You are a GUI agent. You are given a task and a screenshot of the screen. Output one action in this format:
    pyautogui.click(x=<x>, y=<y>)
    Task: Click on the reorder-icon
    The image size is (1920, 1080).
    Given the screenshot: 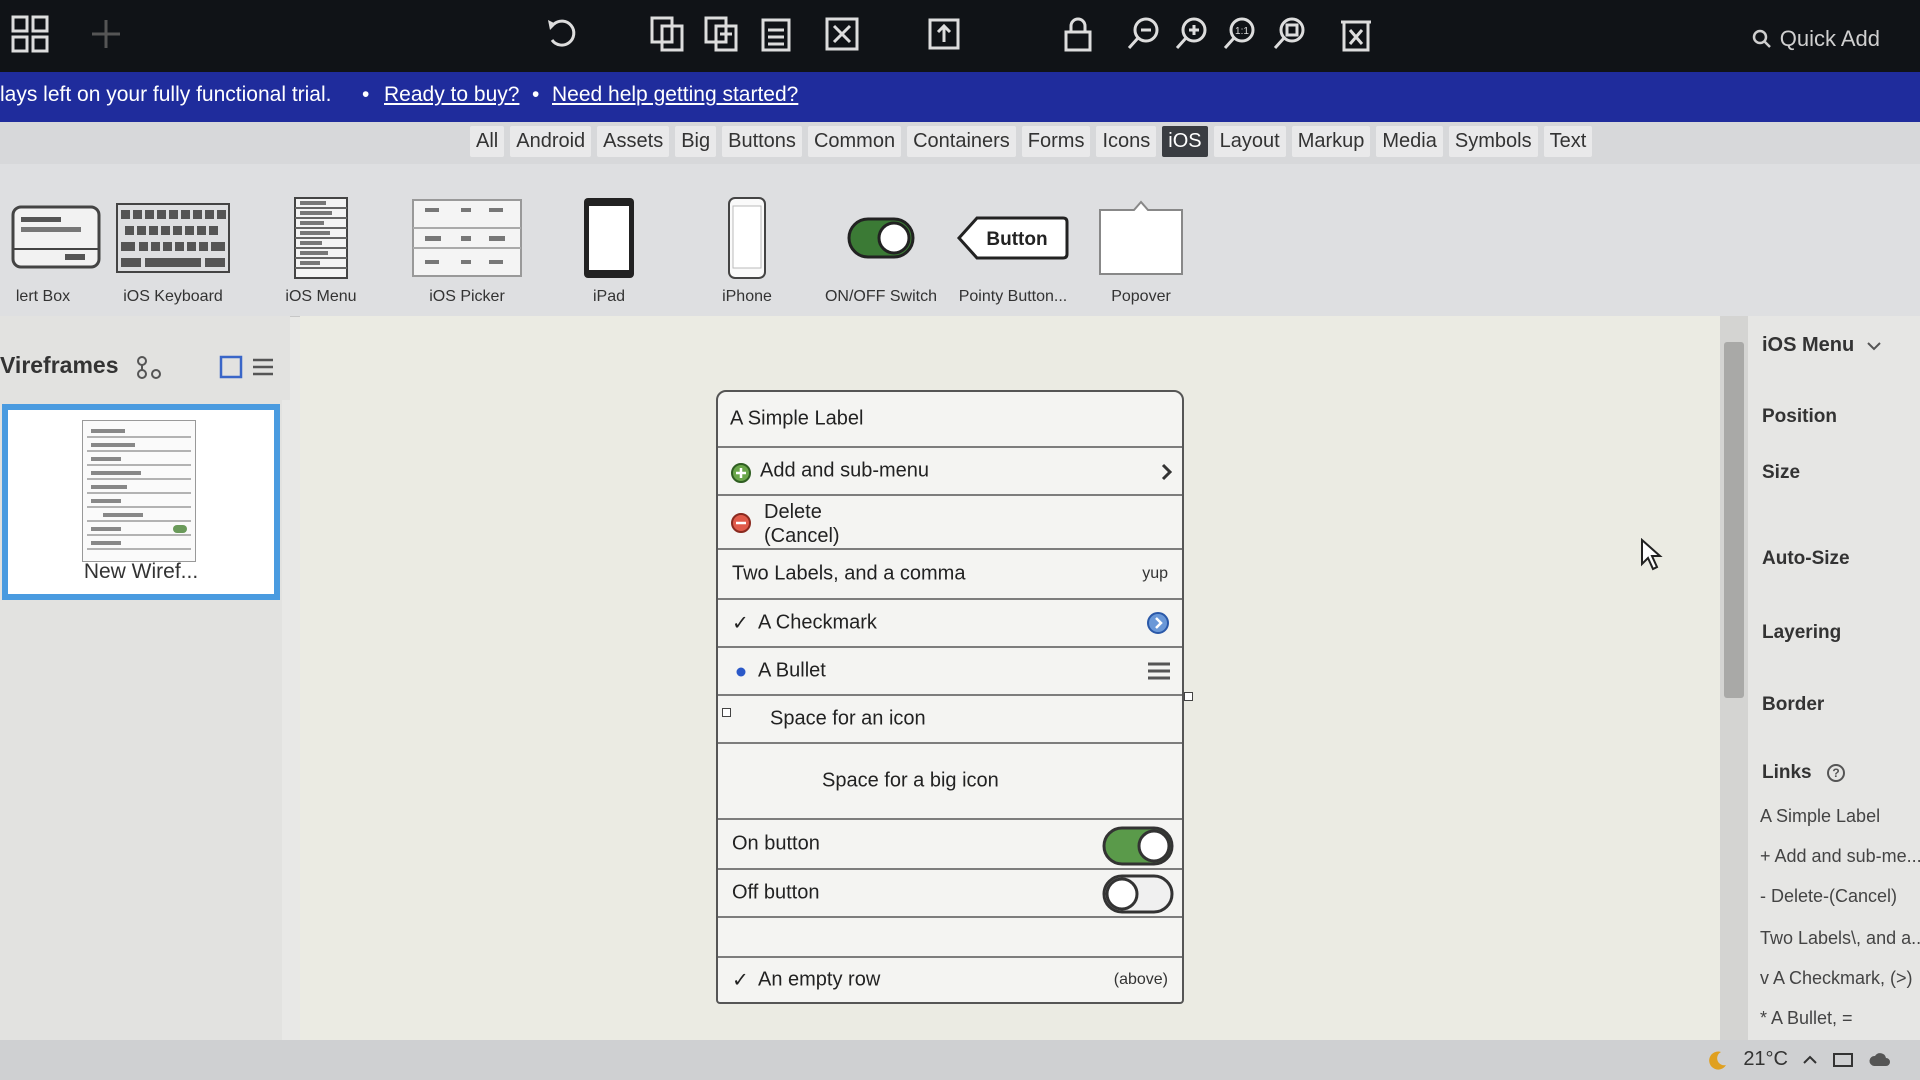 What is the action you would take?
    pyautogui.click(x=1159, y=671)
    